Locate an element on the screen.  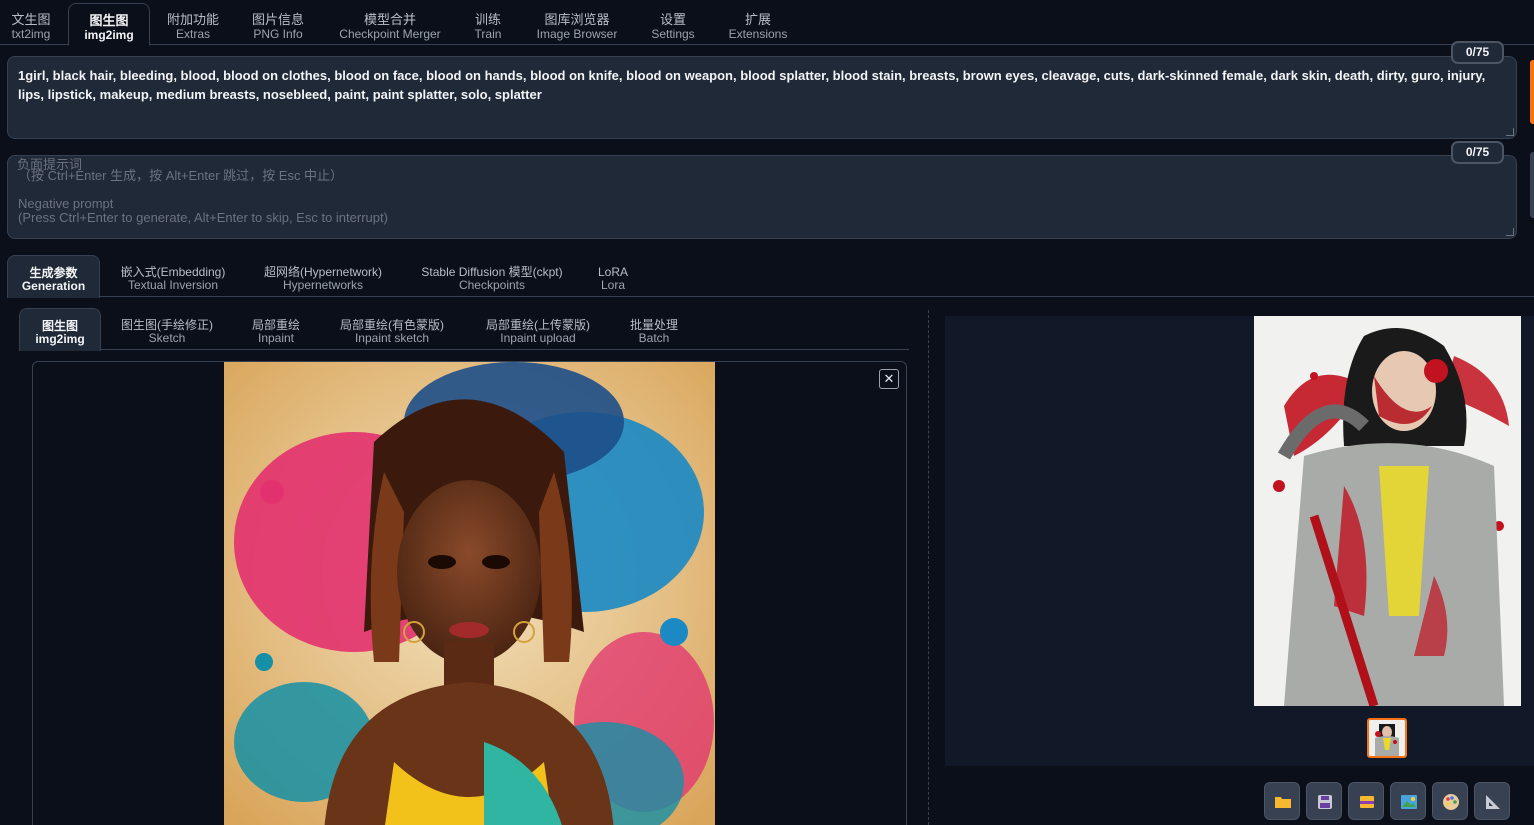
tab-hypernetworks: 超网络(Hypernetwork) Hypernetworks is located at coordinates (323, 276).